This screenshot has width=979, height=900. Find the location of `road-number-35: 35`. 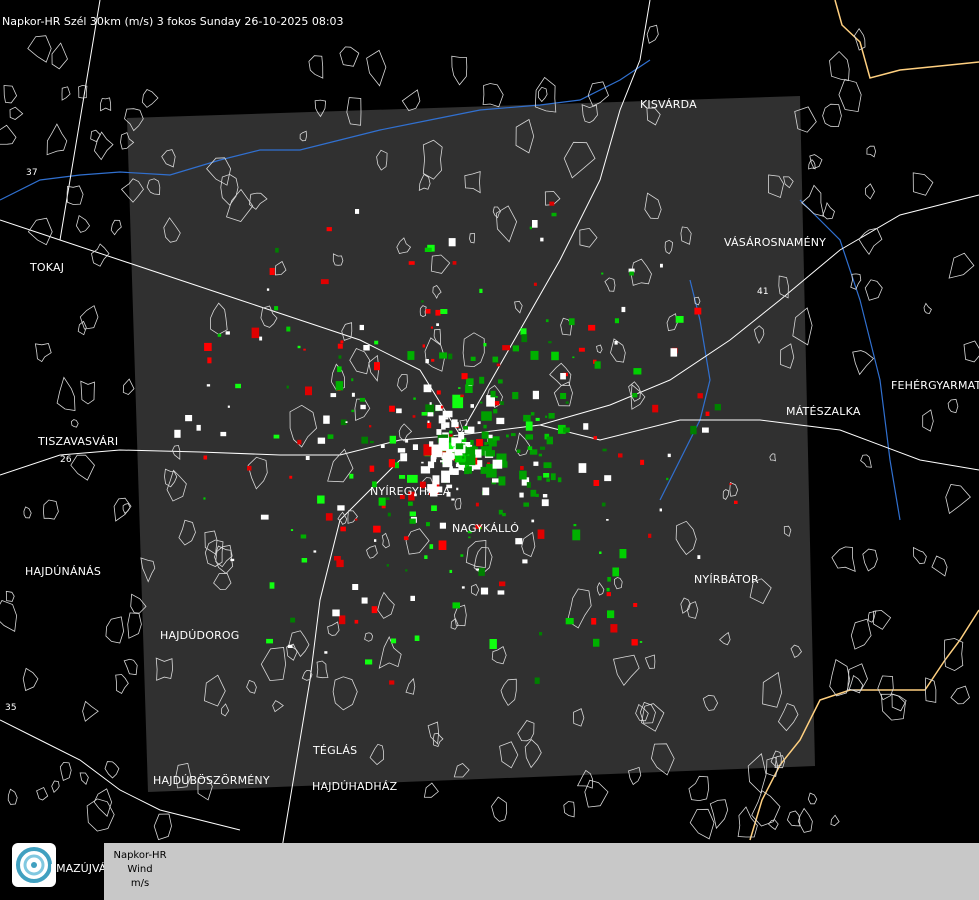

road-number-35: 35 is located at coordinates (11, 708).